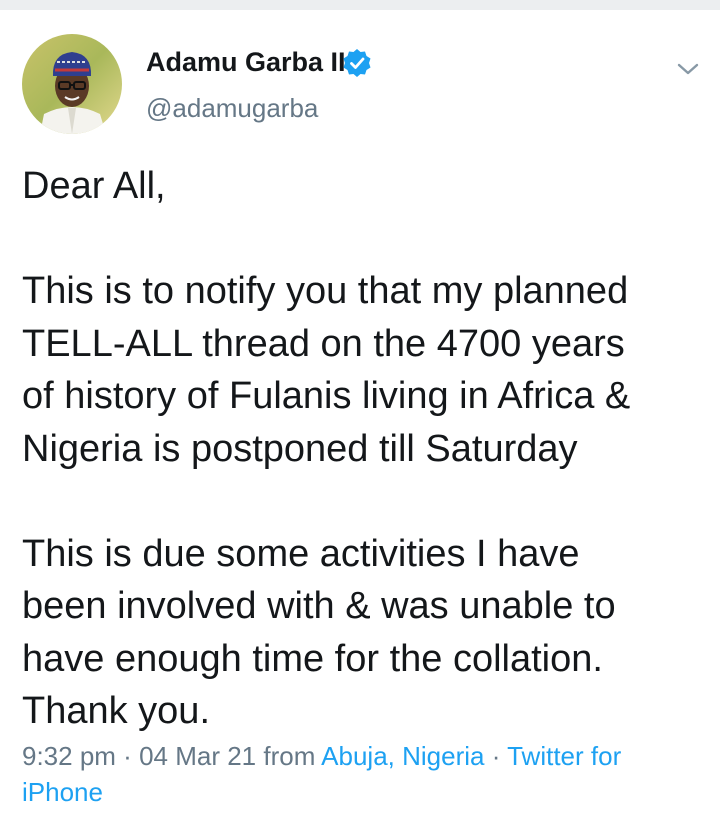  Describe the element at coordinates (326, 396) in the screenshot. I see `tweet-line: of history of Fulanis living in Africa &` at that location.